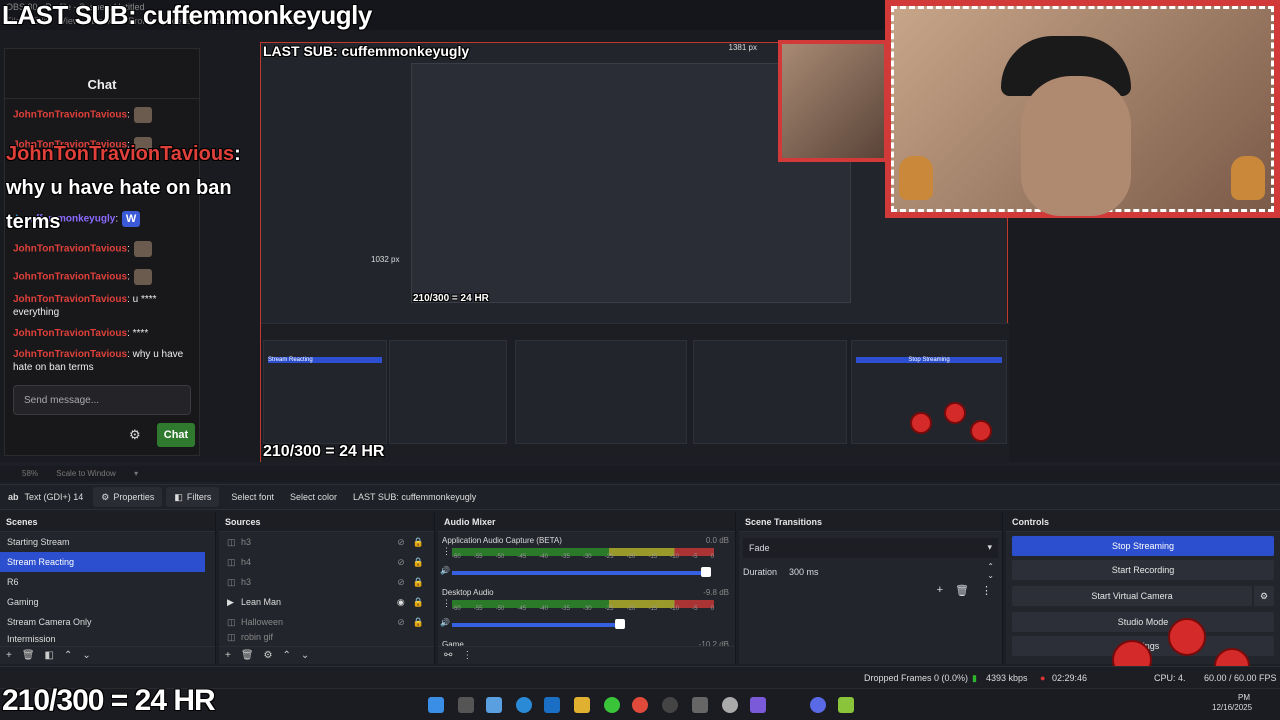 The width and height of the screenshot is (1280, 720). I want to click on start-icon, so click(436, 705).